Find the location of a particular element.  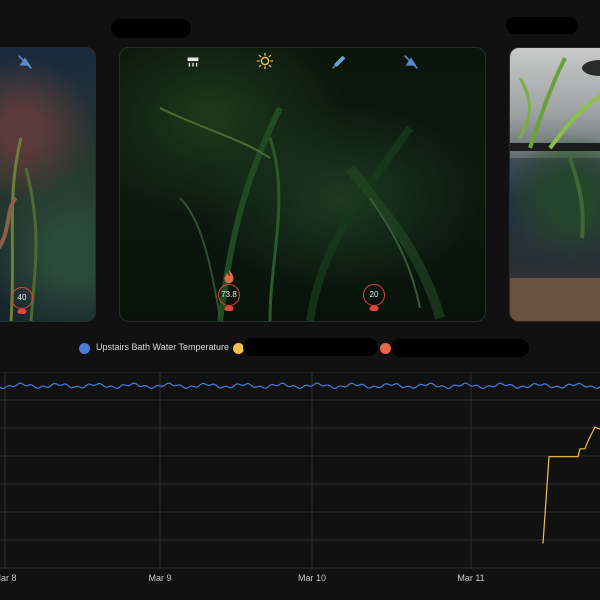

x-tick-label: Mar 9 is located at coordinates (160, 578).